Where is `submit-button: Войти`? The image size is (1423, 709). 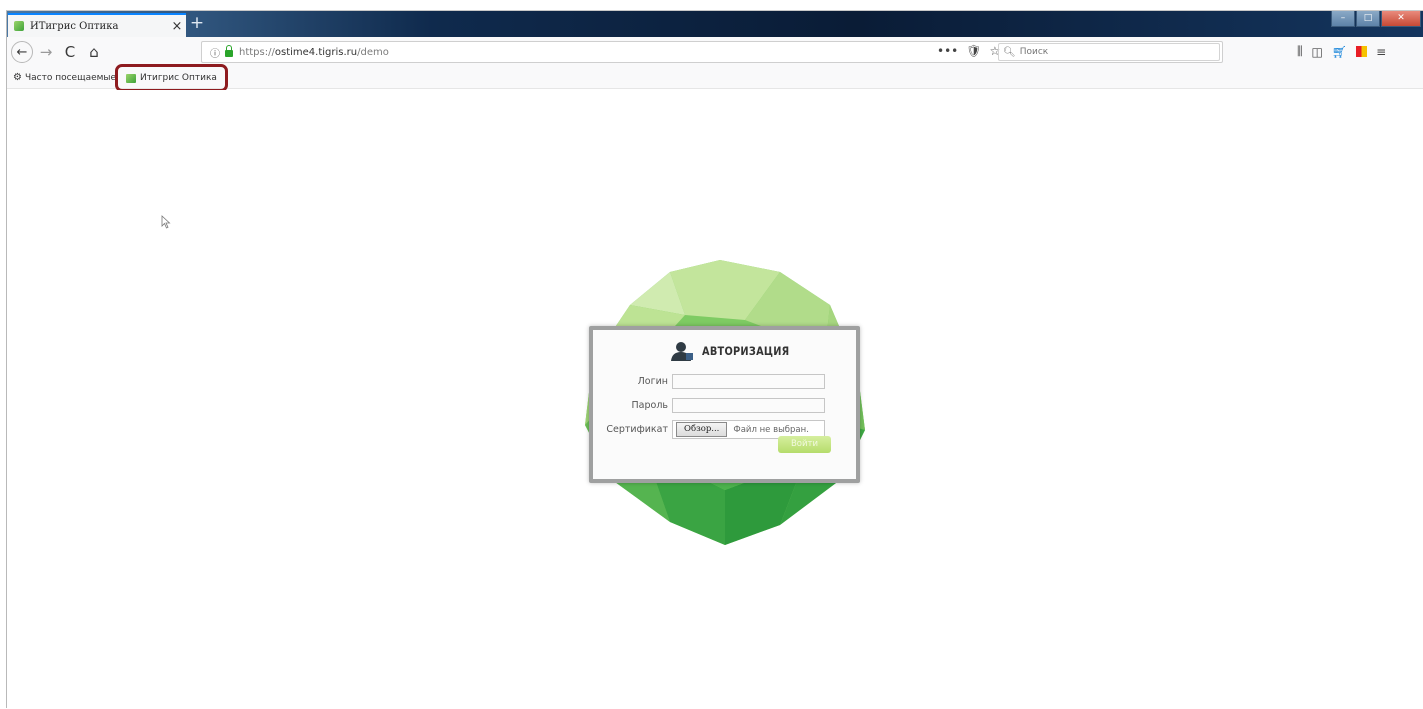
submit-button: Войти is located at coordinates (804, 444).